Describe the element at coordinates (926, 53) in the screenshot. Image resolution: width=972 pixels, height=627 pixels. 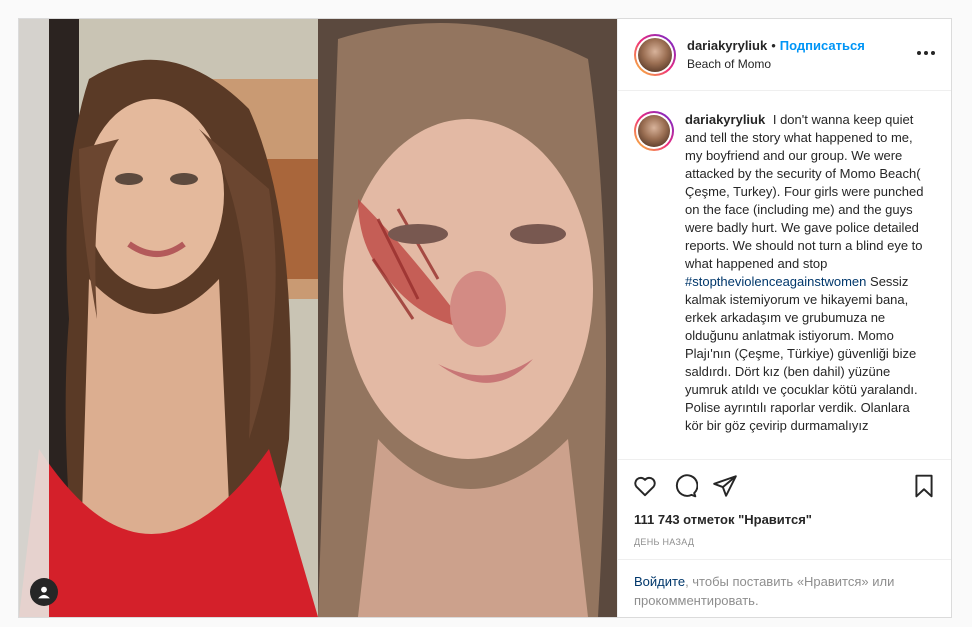
I see `more-options-button` at that location.